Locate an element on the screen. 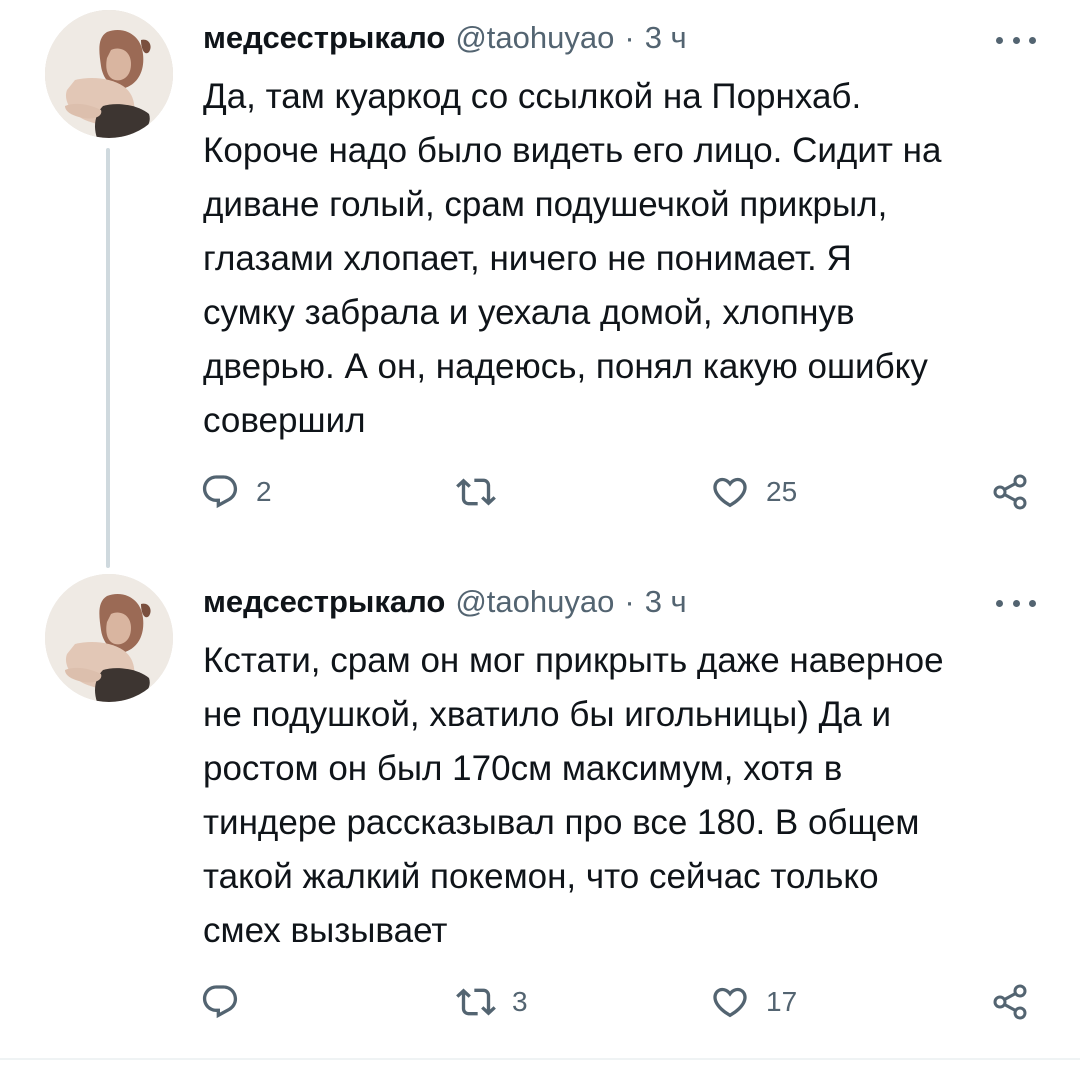 This screenshot has width=1080, height=1066. reply-button is located at coordinates (228, 1002).